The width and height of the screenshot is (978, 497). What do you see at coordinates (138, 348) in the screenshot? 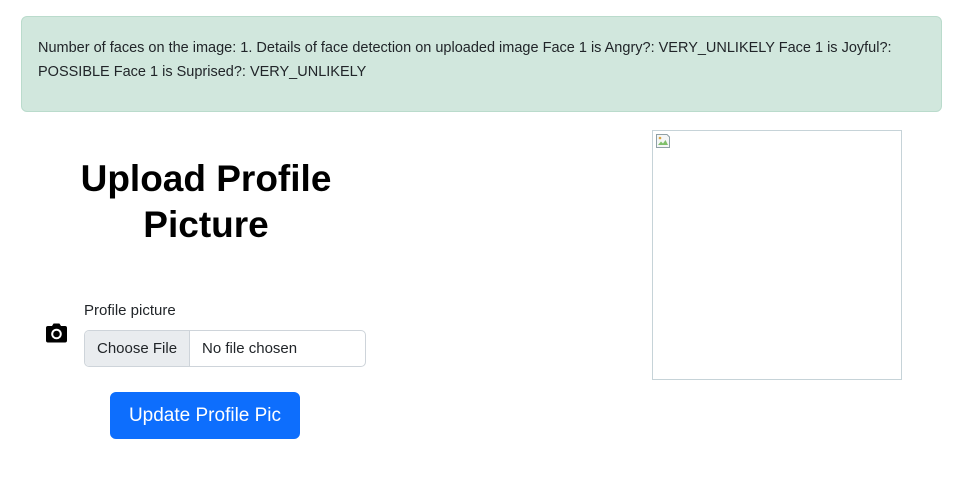
I see `choose-file-button: Choose File` at bounding box center [138, 348].